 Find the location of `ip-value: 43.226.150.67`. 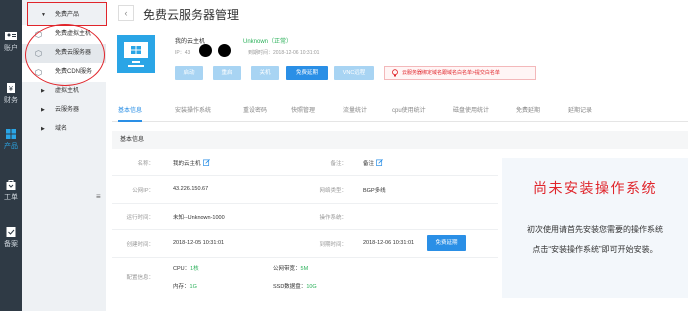

ip-value: 43.226.150.67 is located at coordinates (191, 189).